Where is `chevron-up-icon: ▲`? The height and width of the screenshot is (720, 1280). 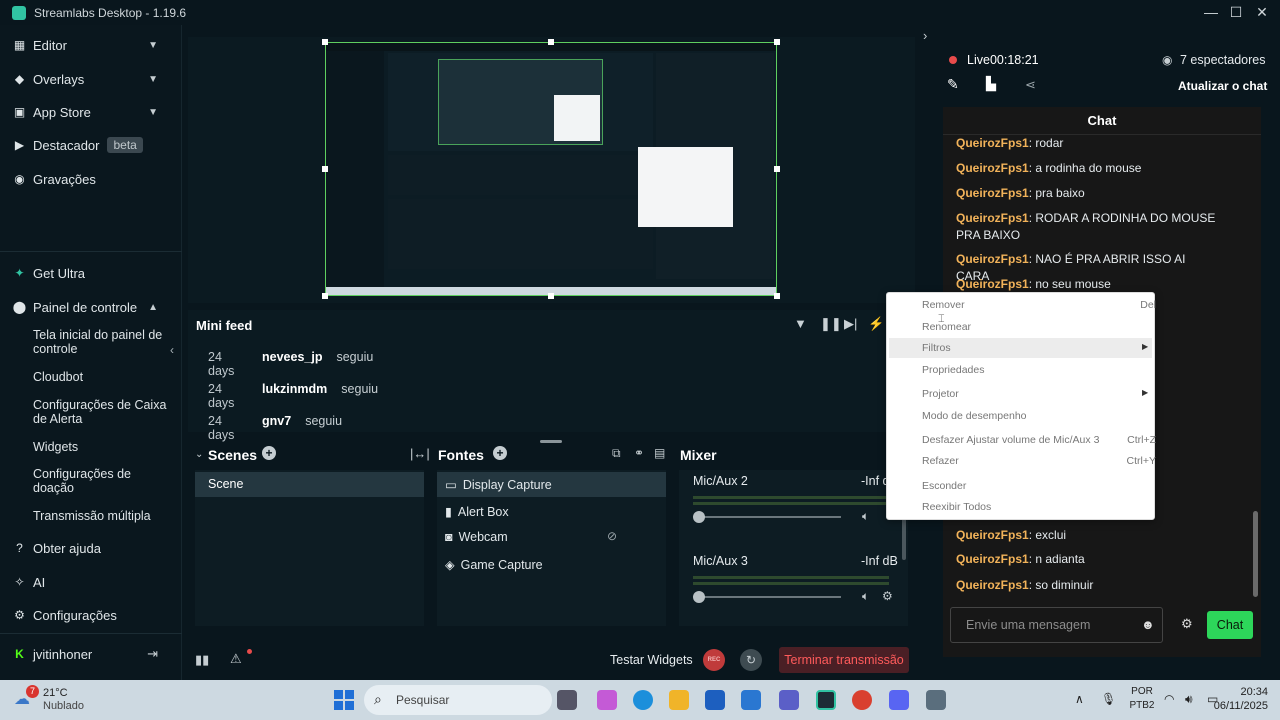 chevron-up-icon: ▲ is located at coordinates (153, 307).